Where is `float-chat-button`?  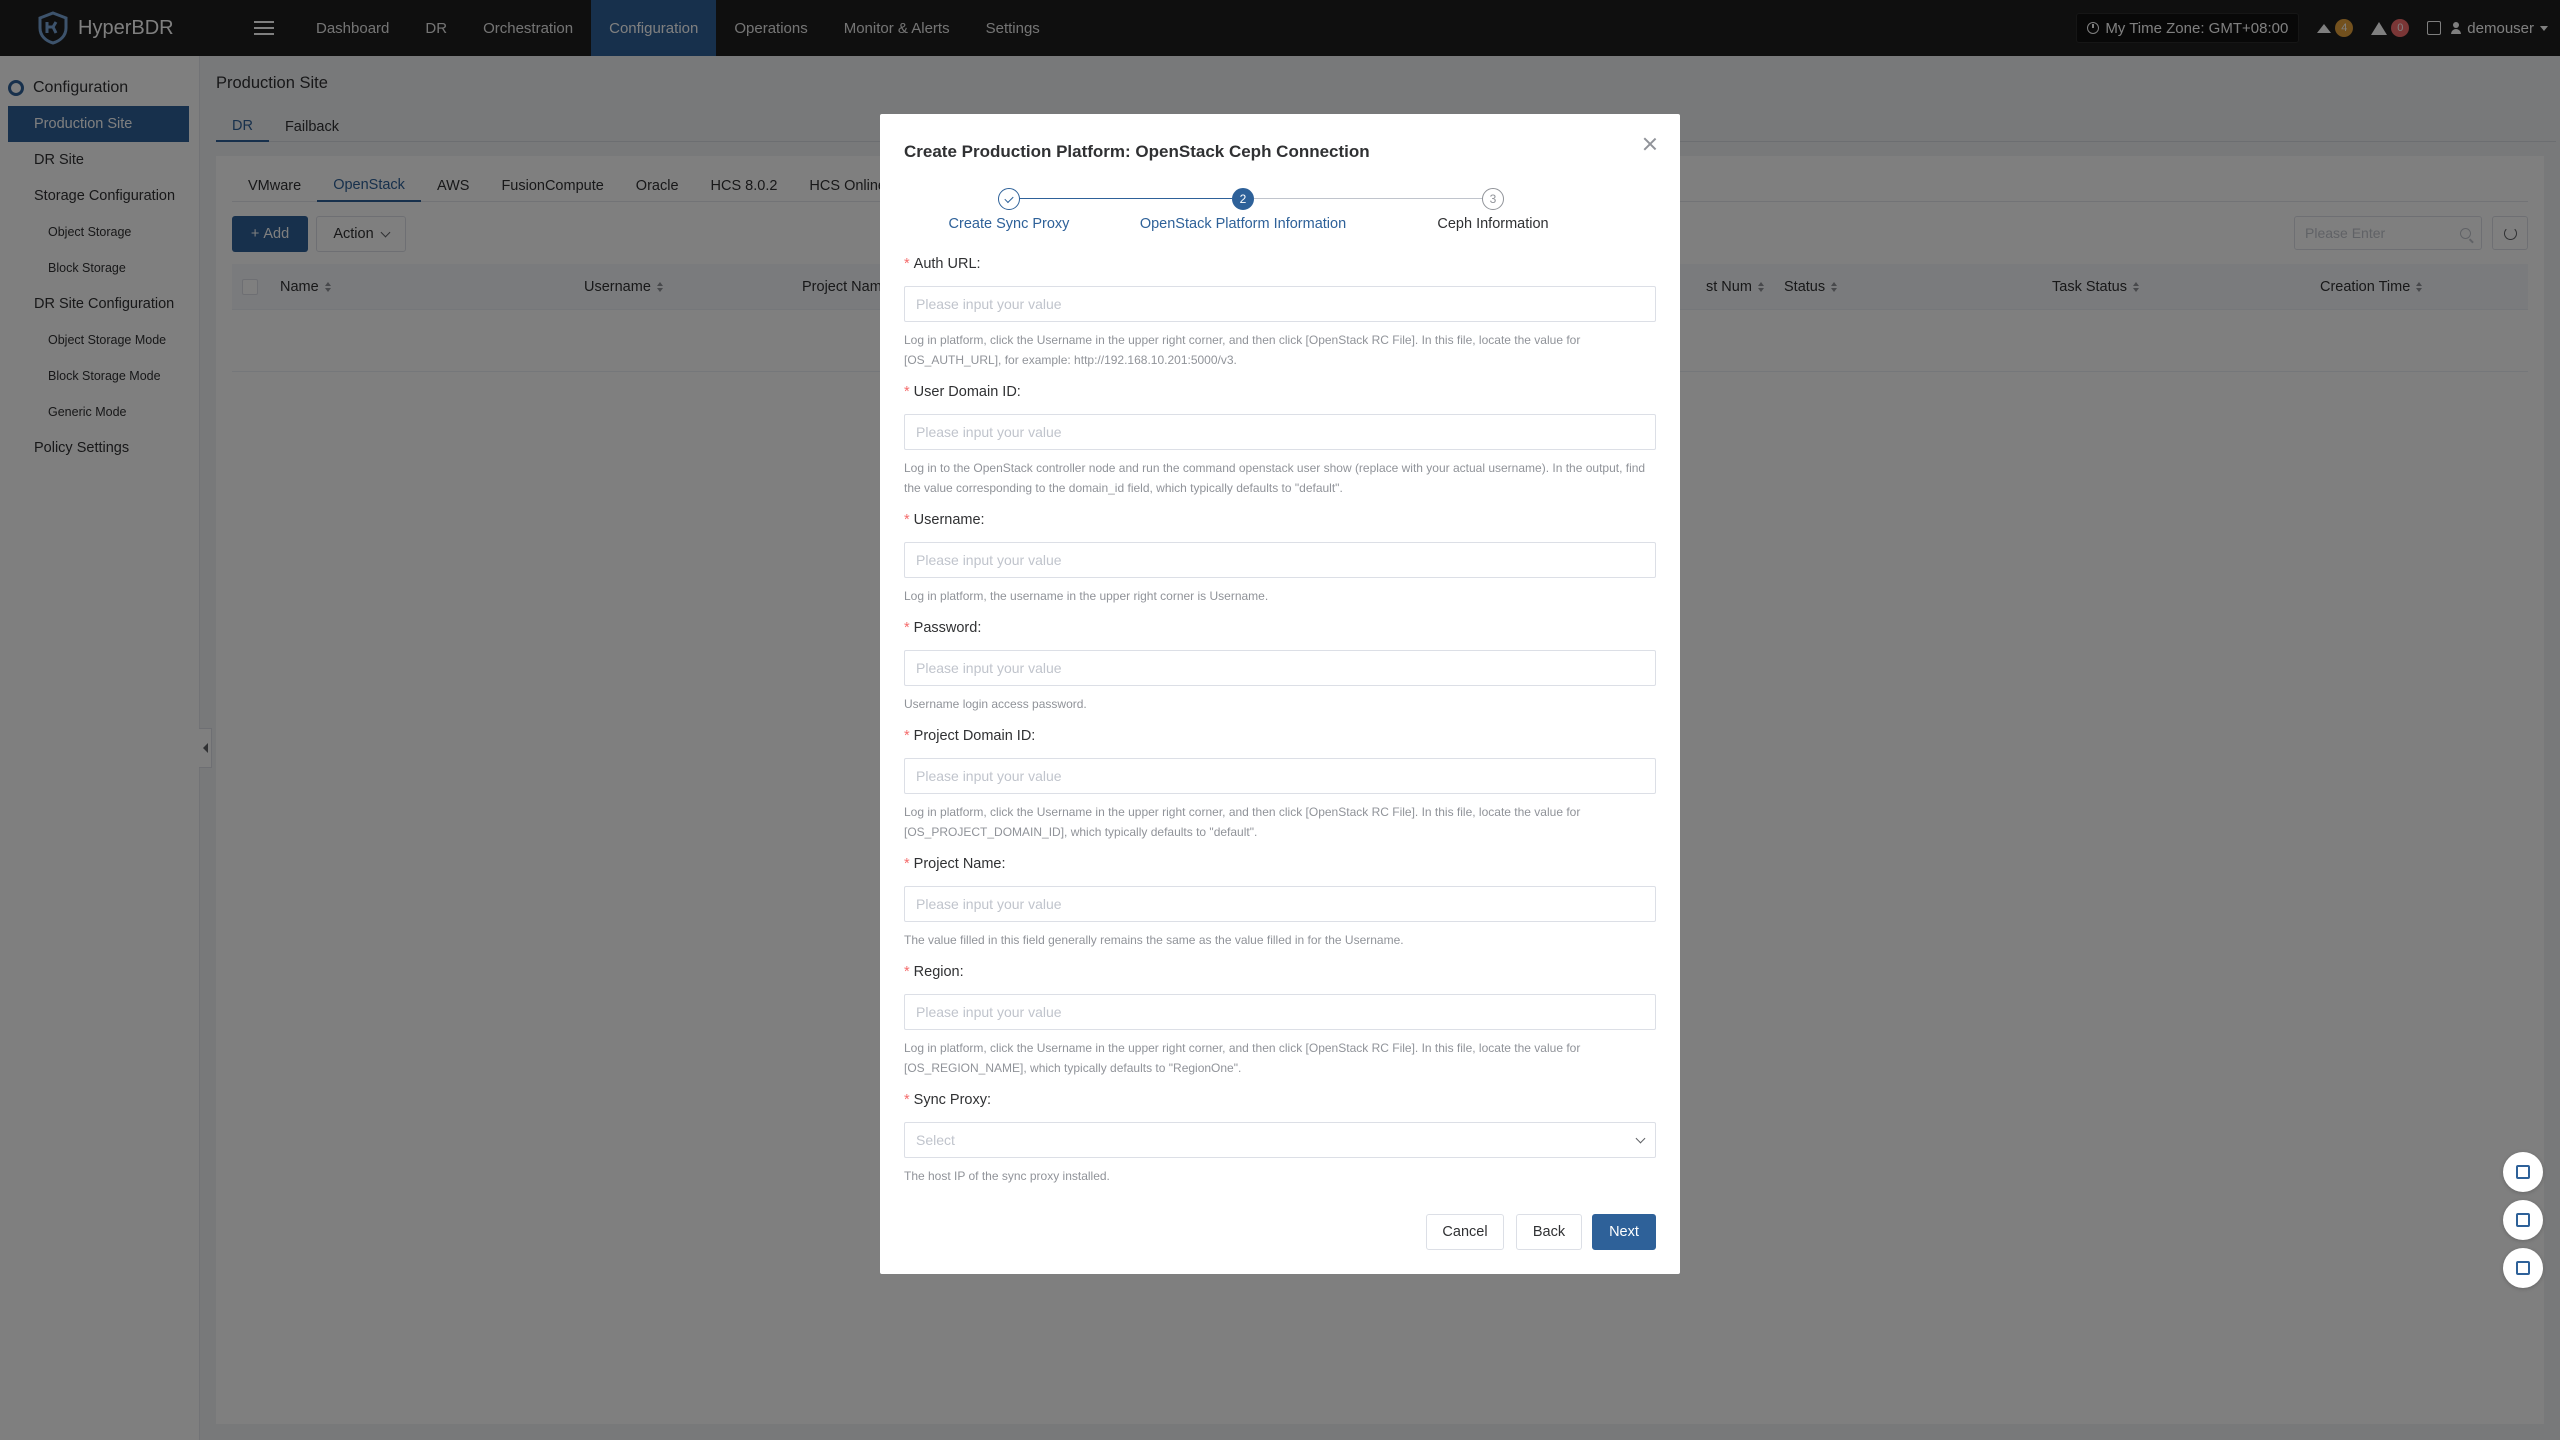
float-chat-button is located at coordinates (2523, 1172).